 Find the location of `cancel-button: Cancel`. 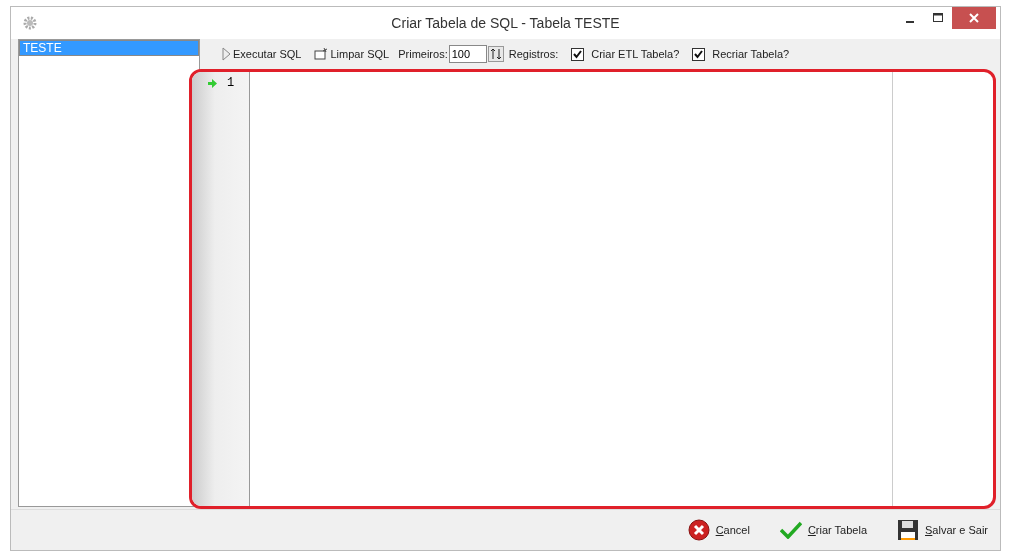

cancel-button: Cancel is located at coordinates (718, 530).